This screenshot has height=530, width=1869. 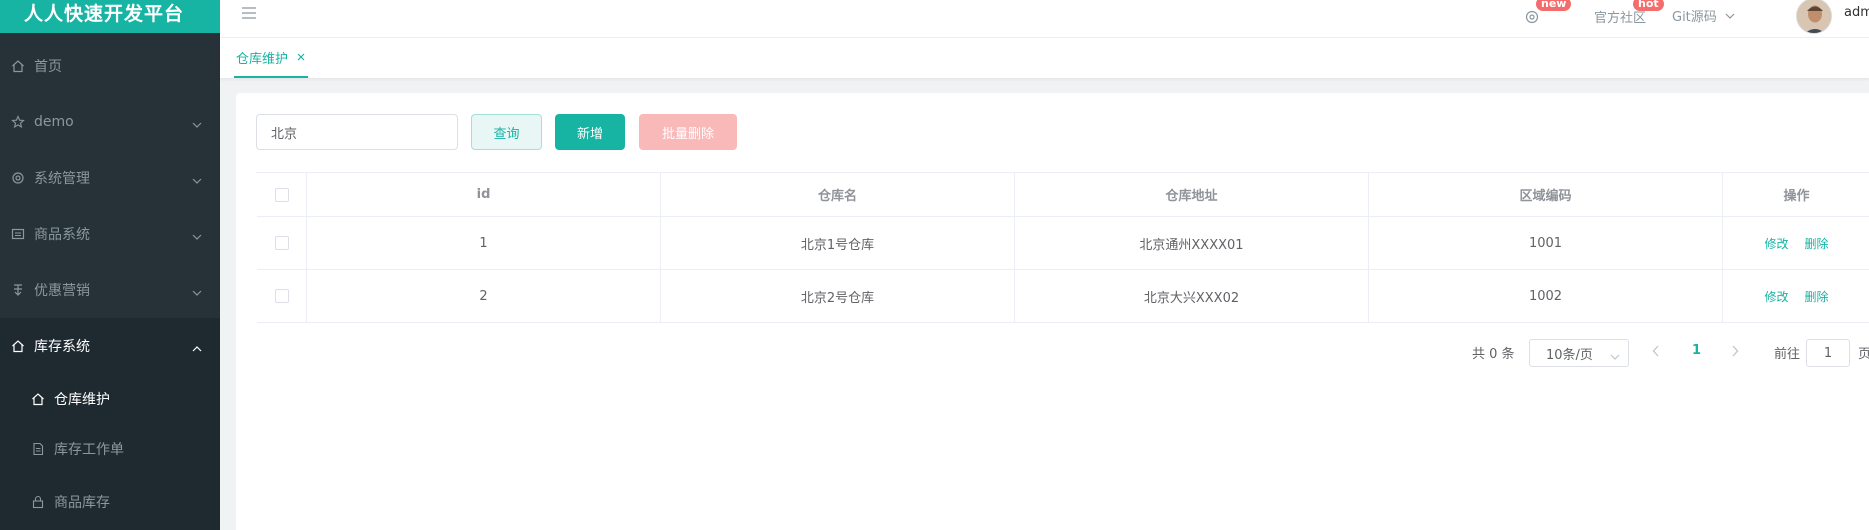 What do you see at coordinates (197, 348) in the screenshot?
I see `chevron-up-icon` at bounding box center [197, 348].